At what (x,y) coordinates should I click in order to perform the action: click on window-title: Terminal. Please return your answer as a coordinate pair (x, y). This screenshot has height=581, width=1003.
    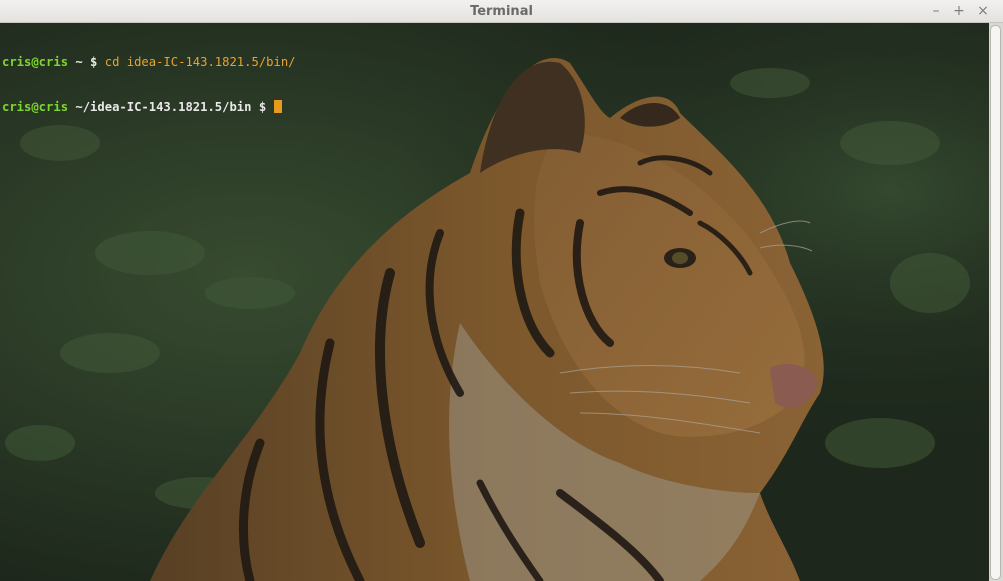
    Looking at the image, I should click on (501, 11).